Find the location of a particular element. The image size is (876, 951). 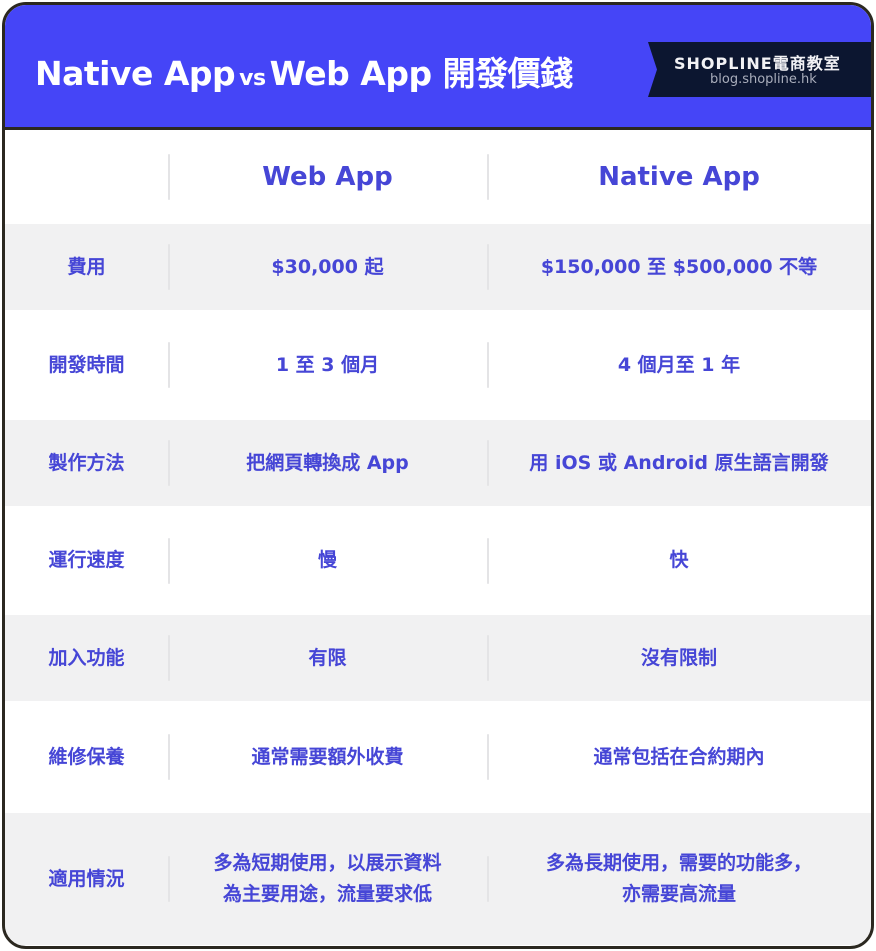

table-row: 費用 $30,000 起 $150,000 至 $500,000 不等 is located at coordinates (438, 267).